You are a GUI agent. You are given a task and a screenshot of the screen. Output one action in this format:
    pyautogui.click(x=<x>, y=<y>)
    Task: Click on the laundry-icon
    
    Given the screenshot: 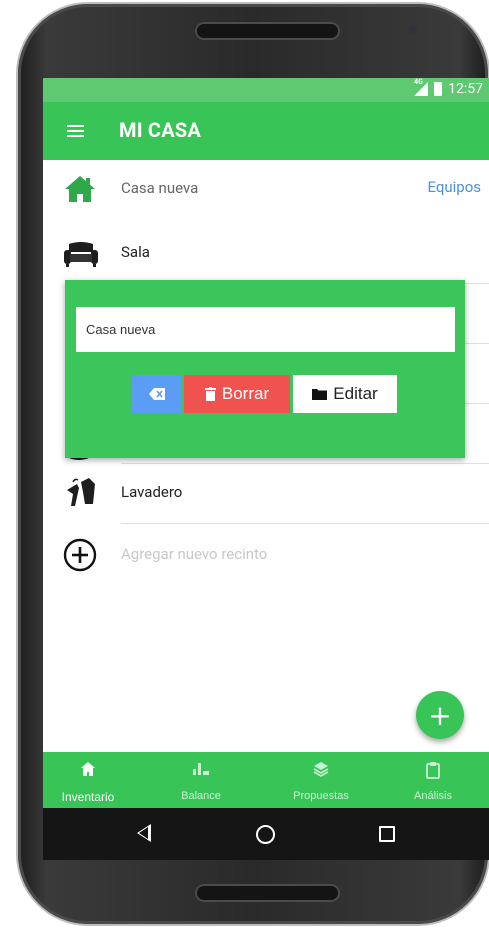 What is the action you would take?
    pyautogui.click(x=81, y=492)
    